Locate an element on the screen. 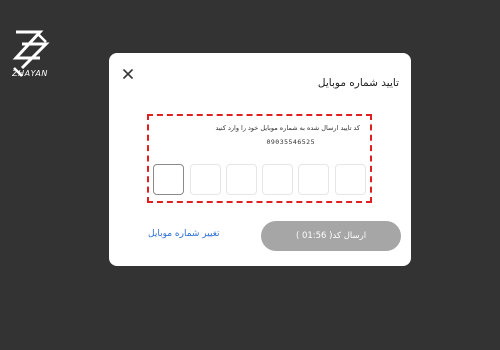  otp-input-row is located at coordinates (260, 180).